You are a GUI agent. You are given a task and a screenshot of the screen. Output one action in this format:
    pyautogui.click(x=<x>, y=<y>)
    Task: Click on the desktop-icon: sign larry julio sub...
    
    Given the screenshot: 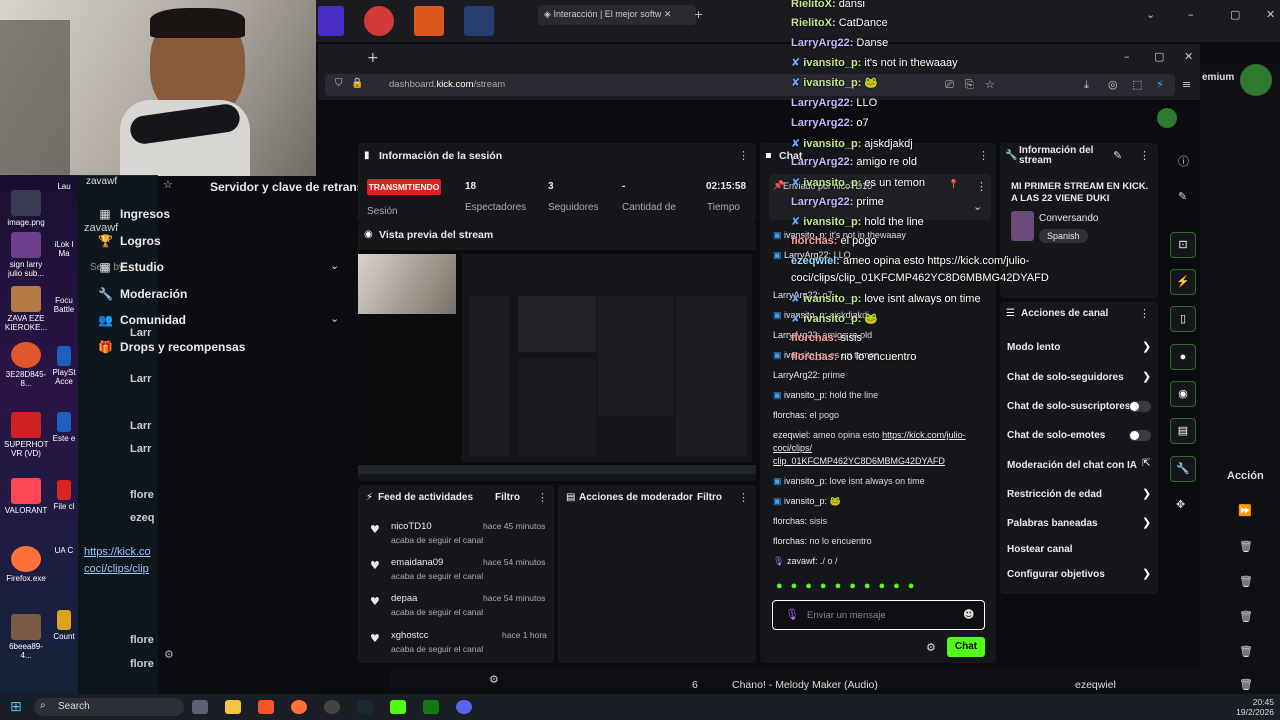 What is the action you would take?
    pyautogui.click(x=26, y=255)
    